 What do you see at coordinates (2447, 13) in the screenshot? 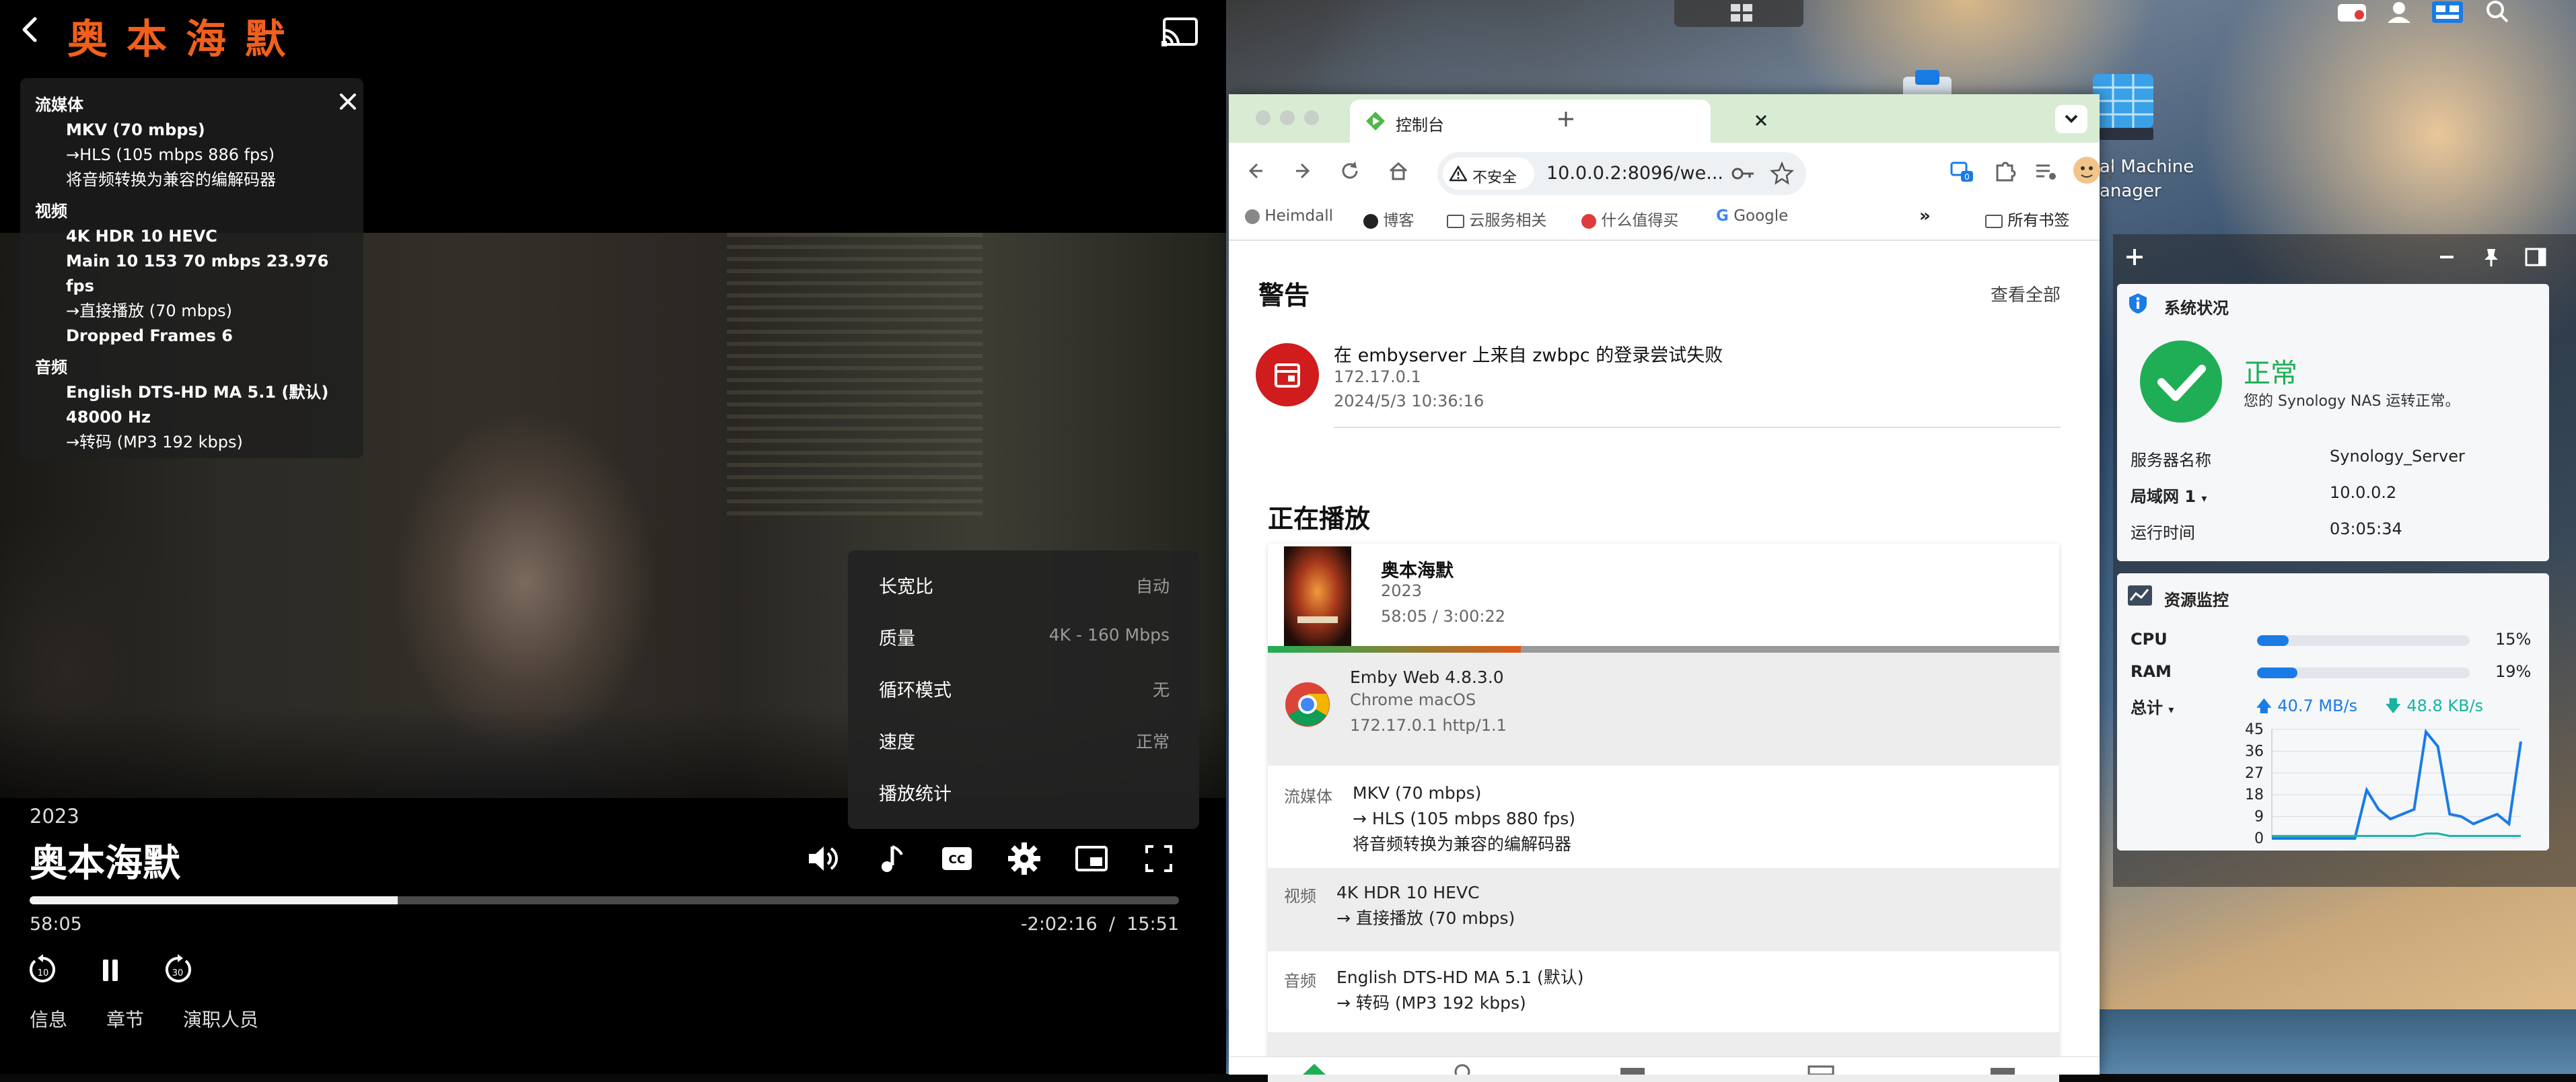
I see `widgets-icon` at bounding box center [2447, 13].